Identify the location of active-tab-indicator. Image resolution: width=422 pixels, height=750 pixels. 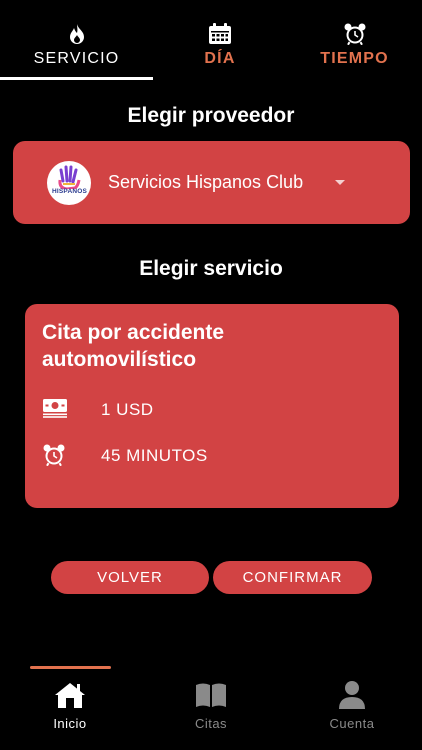
(76, 78).